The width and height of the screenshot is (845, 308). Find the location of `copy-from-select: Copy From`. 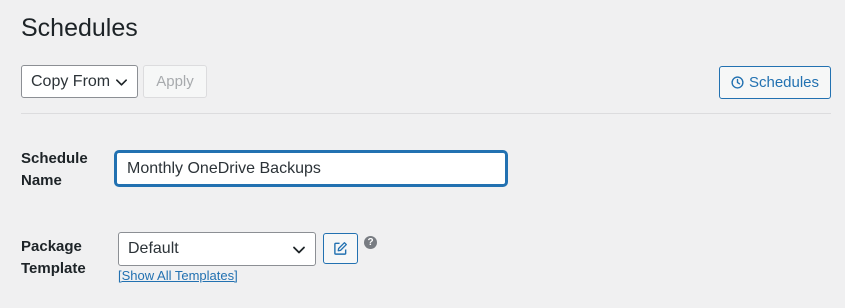

copy-from-select: Copy From is located at coordinates (79, 81).